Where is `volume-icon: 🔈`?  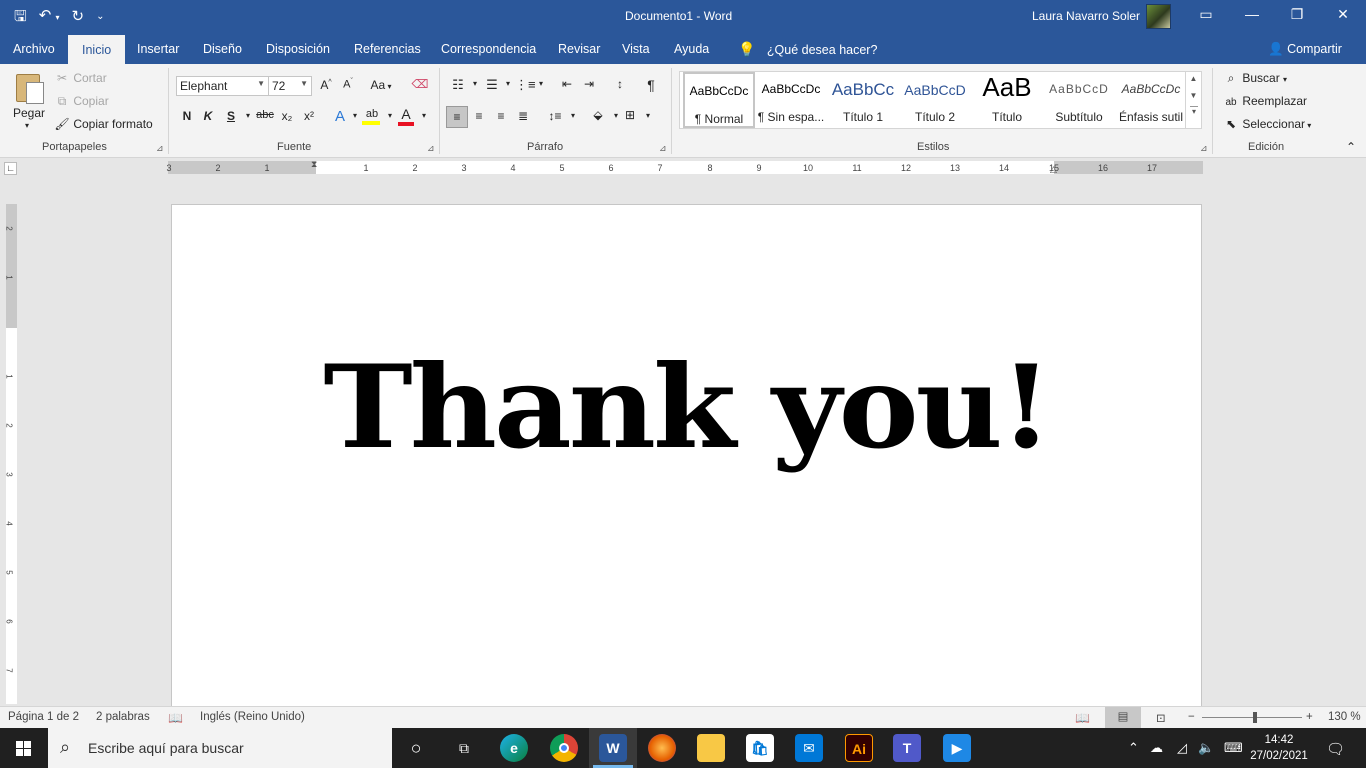
volume-icon: 🔈 is located at coordinates (1206, 748).